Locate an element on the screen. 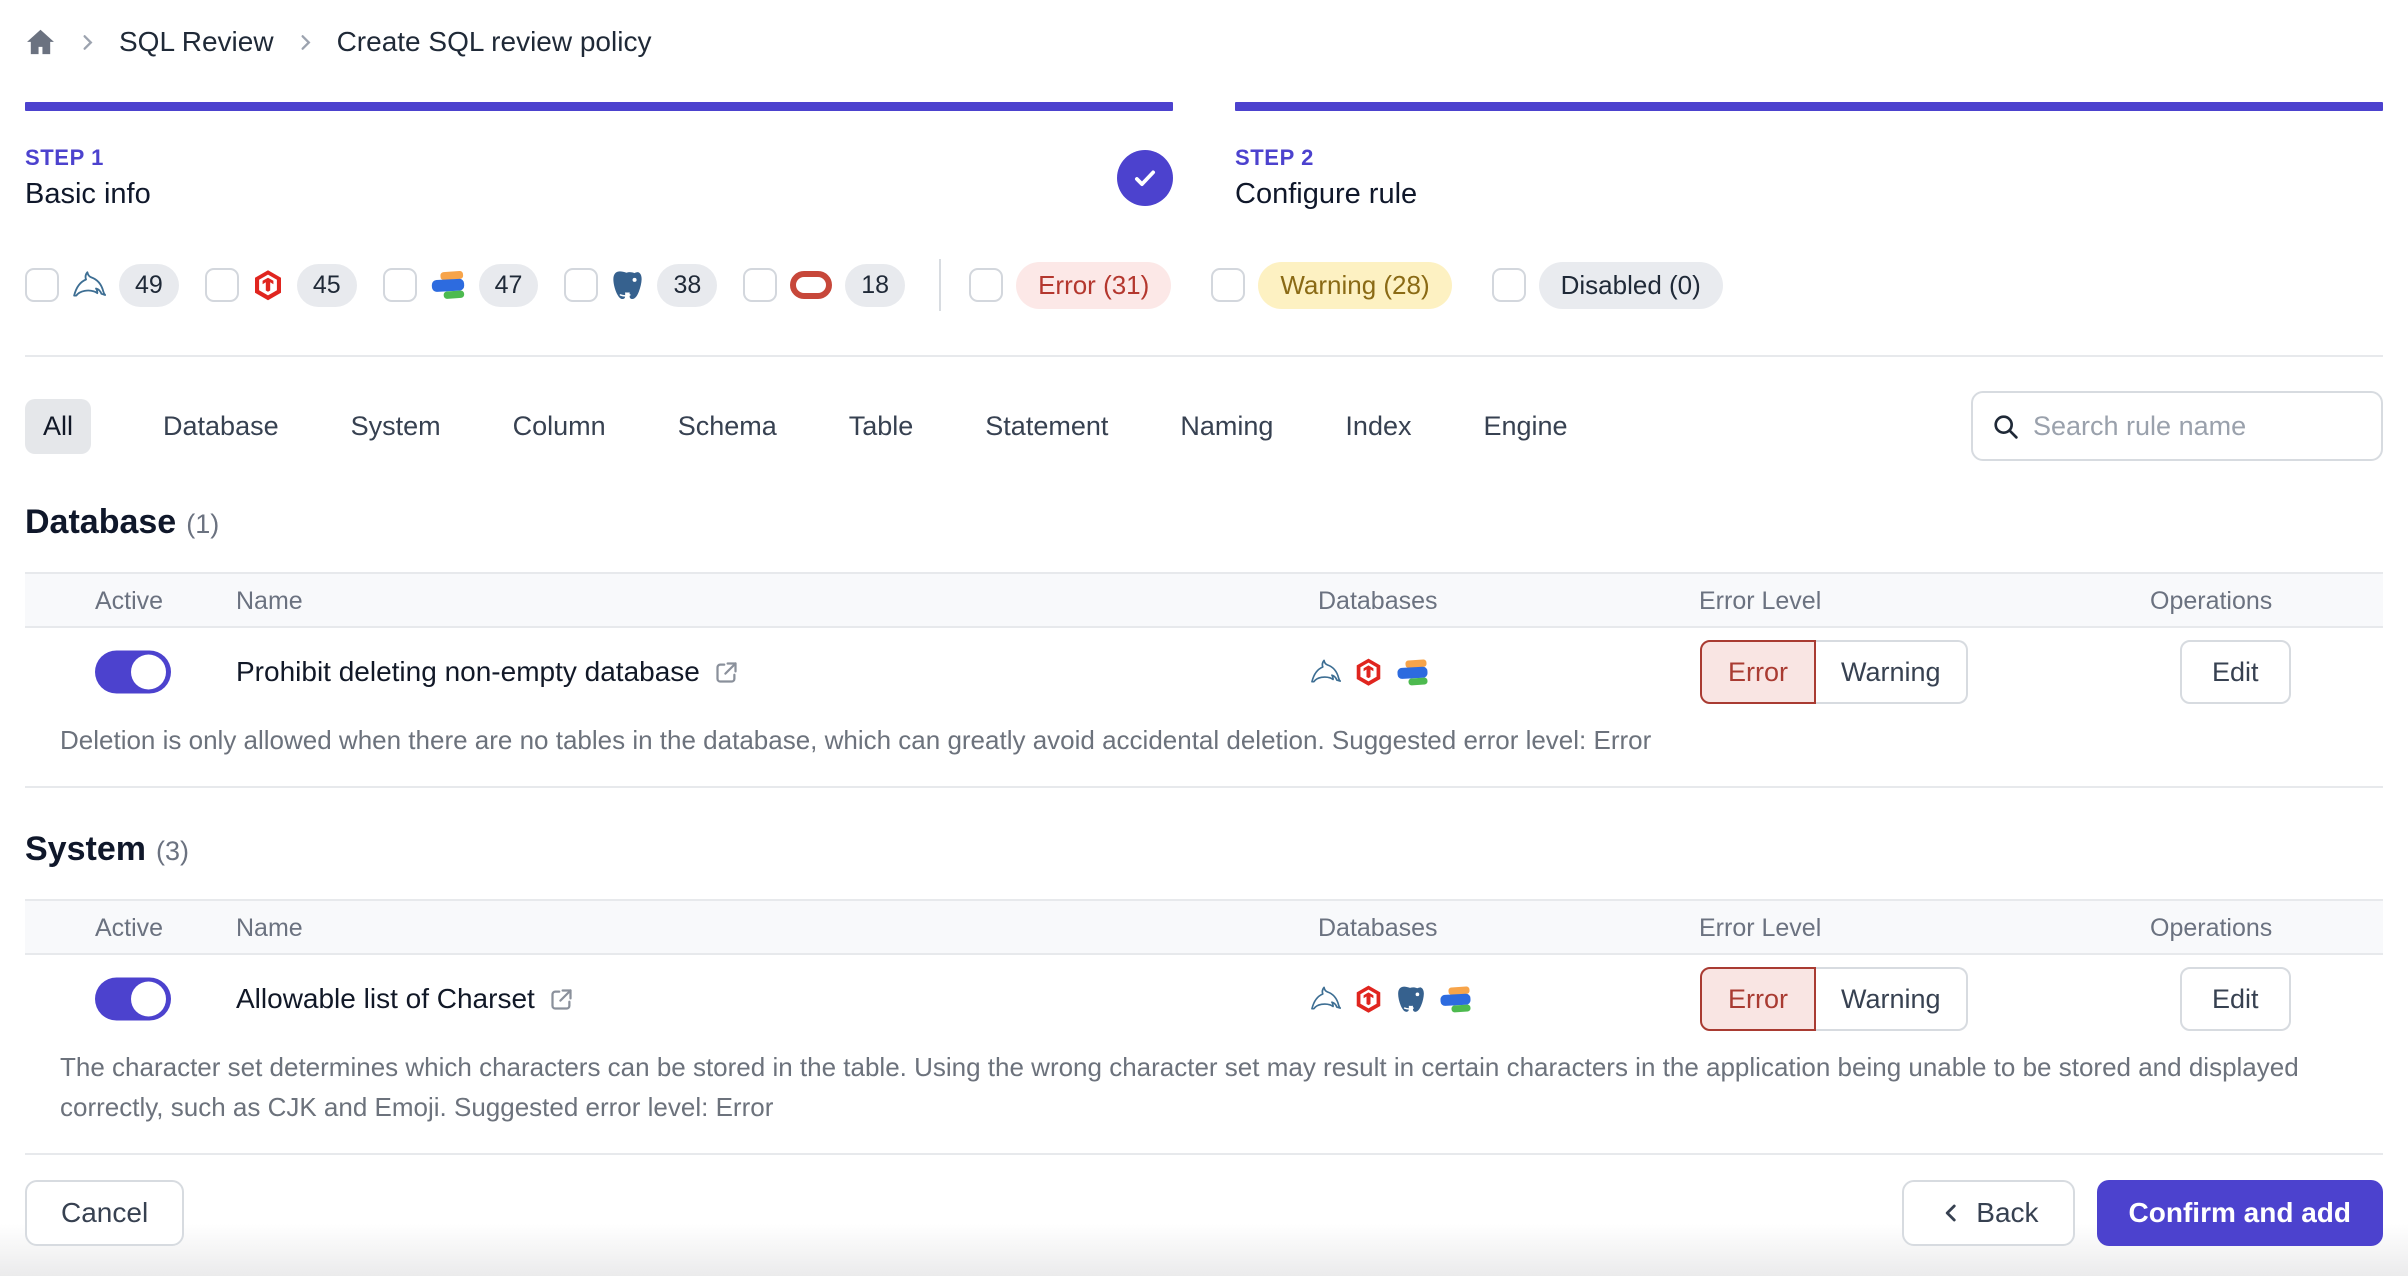 This screenshot has height=1276, width=2408. column-header-name: Name is located at coordinates (269, 601).